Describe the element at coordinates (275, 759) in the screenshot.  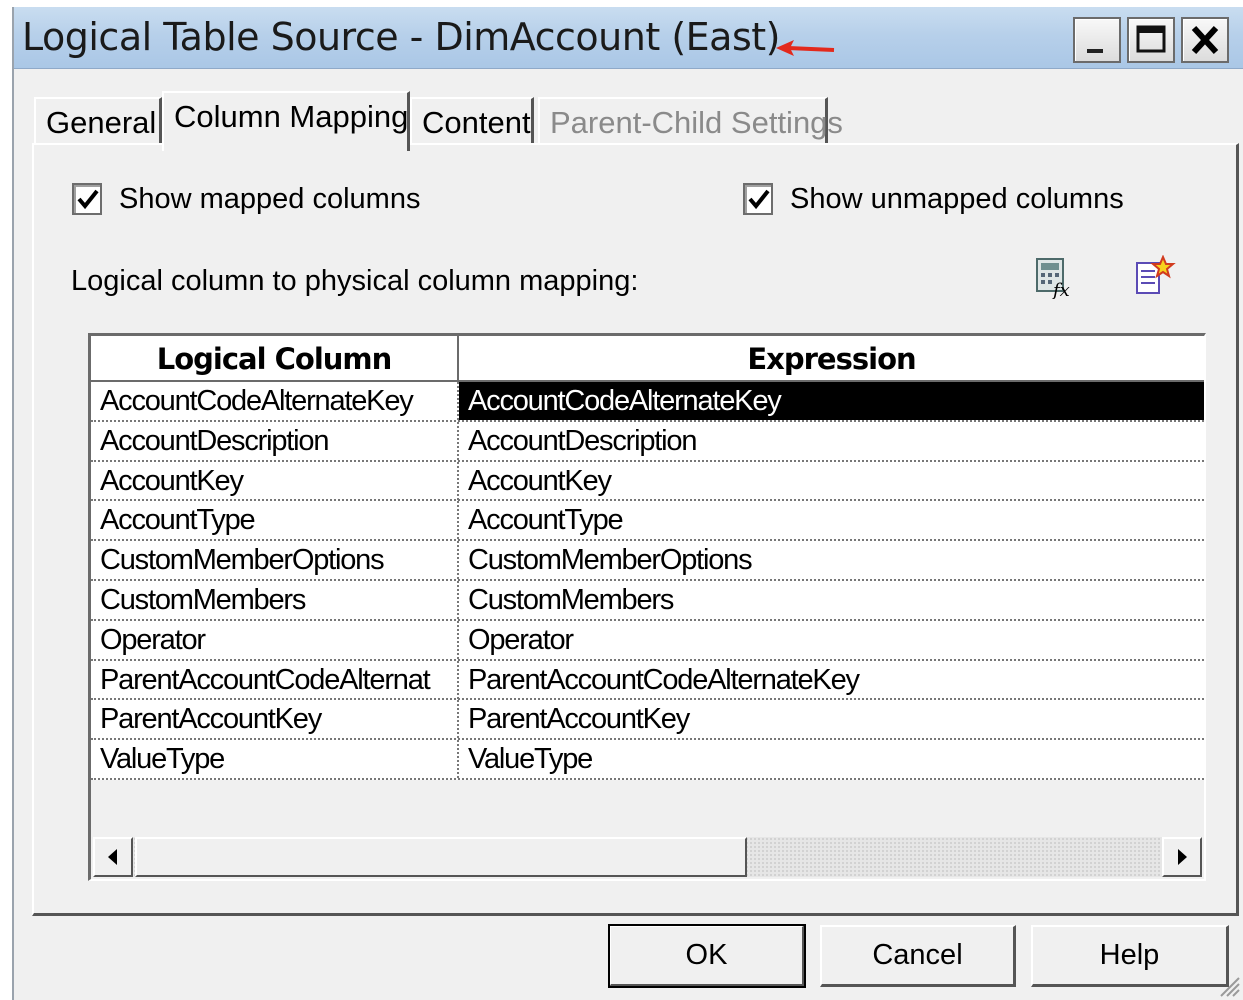
I see `logical-column-cell: ValueType` at that location.